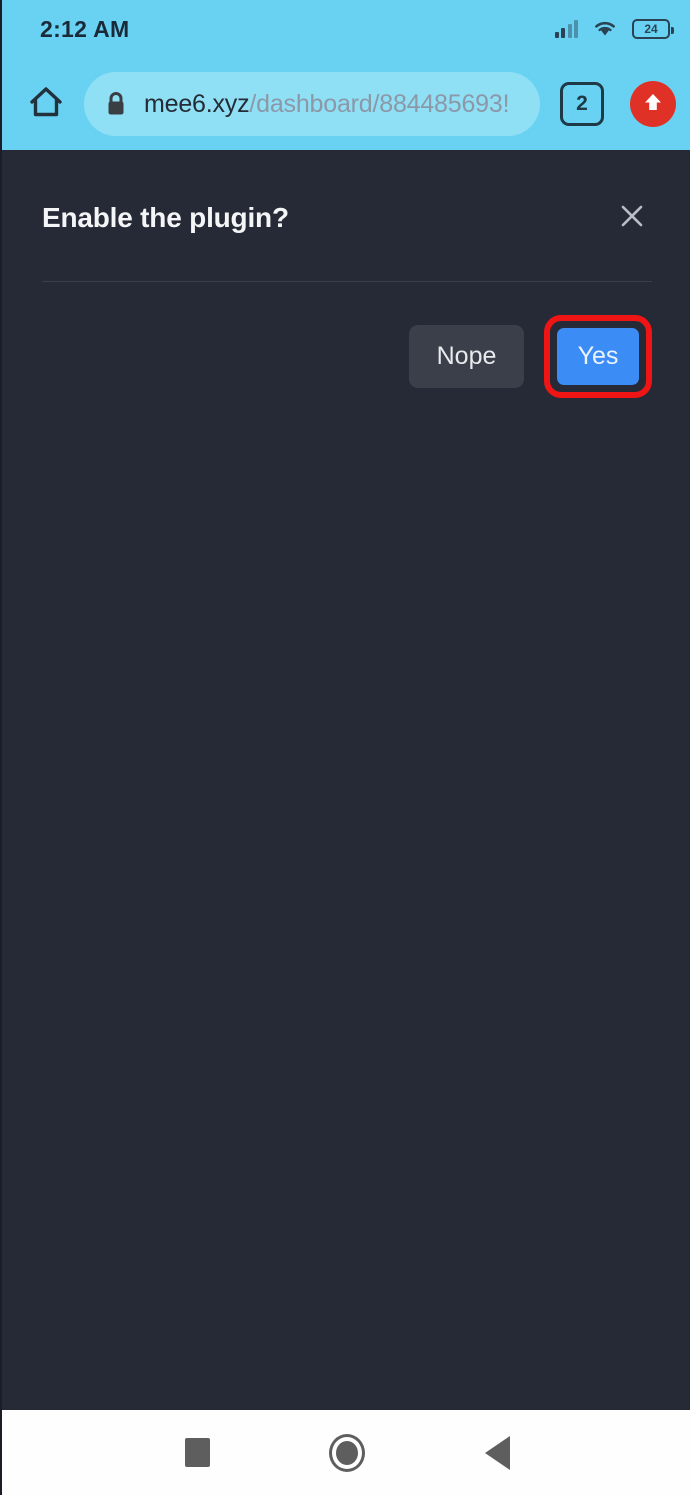 The image size is (690, 1495). I want to click on tab-switcher-button: 2, so click(582, 104).